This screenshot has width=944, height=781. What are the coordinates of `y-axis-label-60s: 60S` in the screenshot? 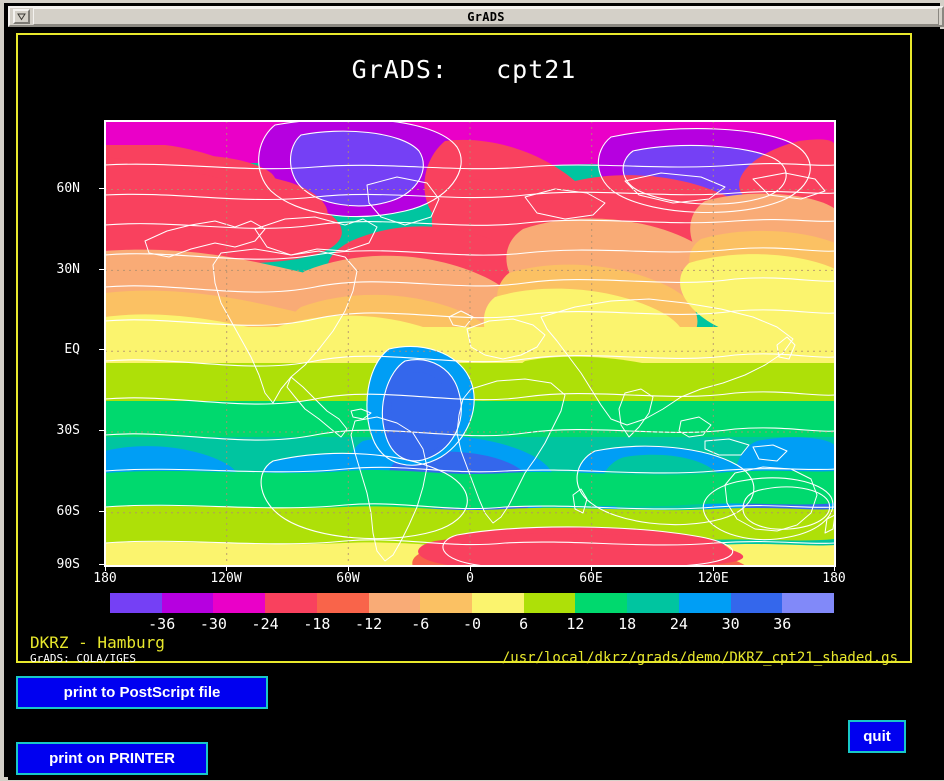 It's located at (68, 511).